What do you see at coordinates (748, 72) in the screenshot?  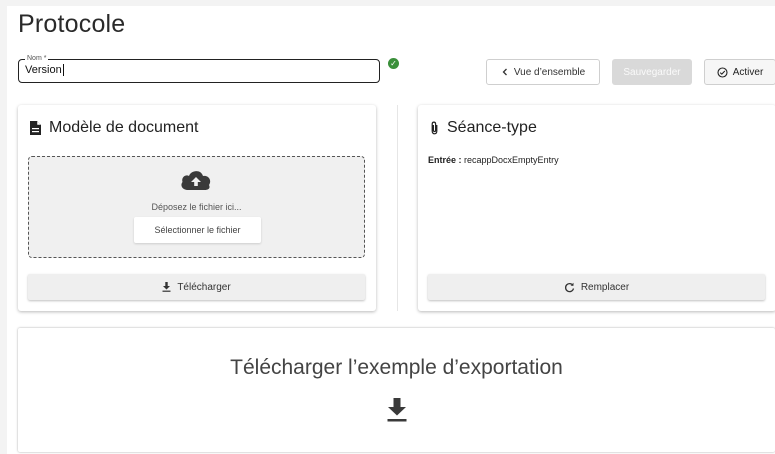 I see `activate-label: Activer` at bounding box center [748, 72].